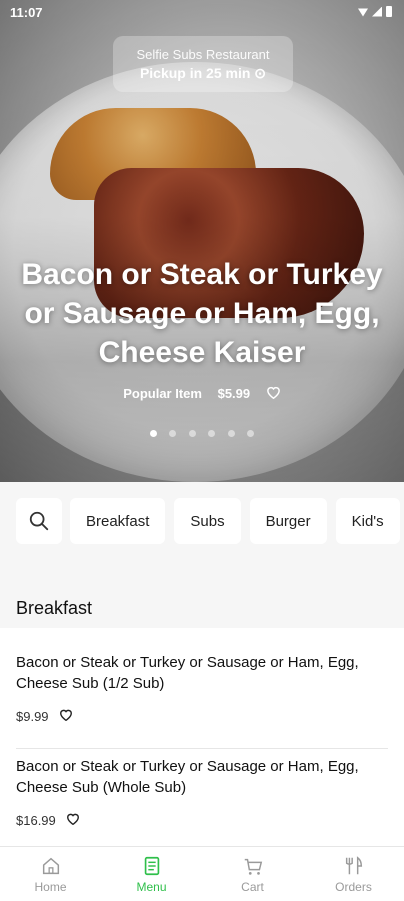  What do you see at coordinates (253, 866) in the screenshot?
I see `cart-icon` at bounding box center [253, 866].